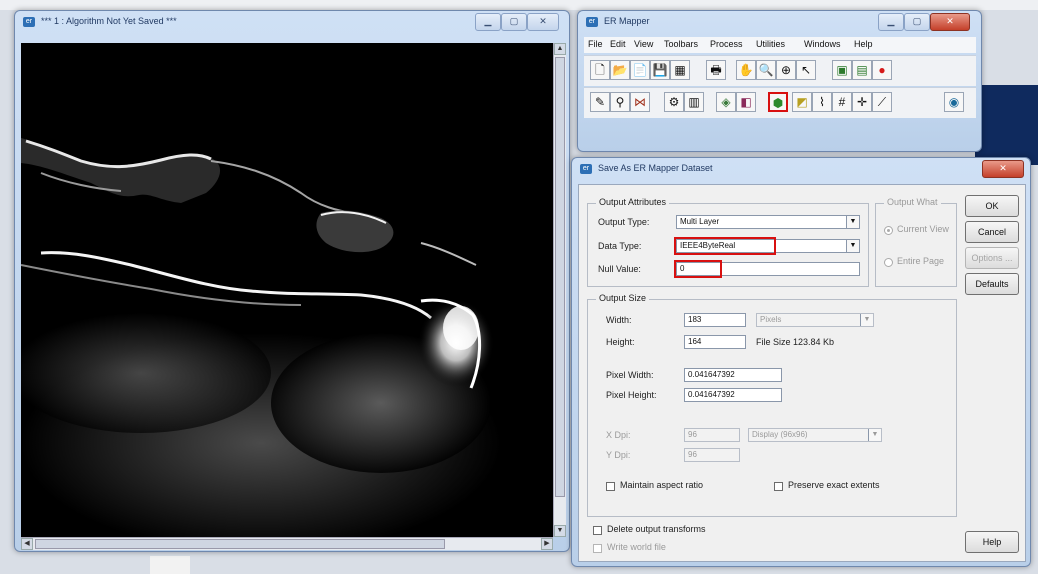 The image size is (1038, 574). I want to click on dataset-icon: ▥, so click(694, 102).